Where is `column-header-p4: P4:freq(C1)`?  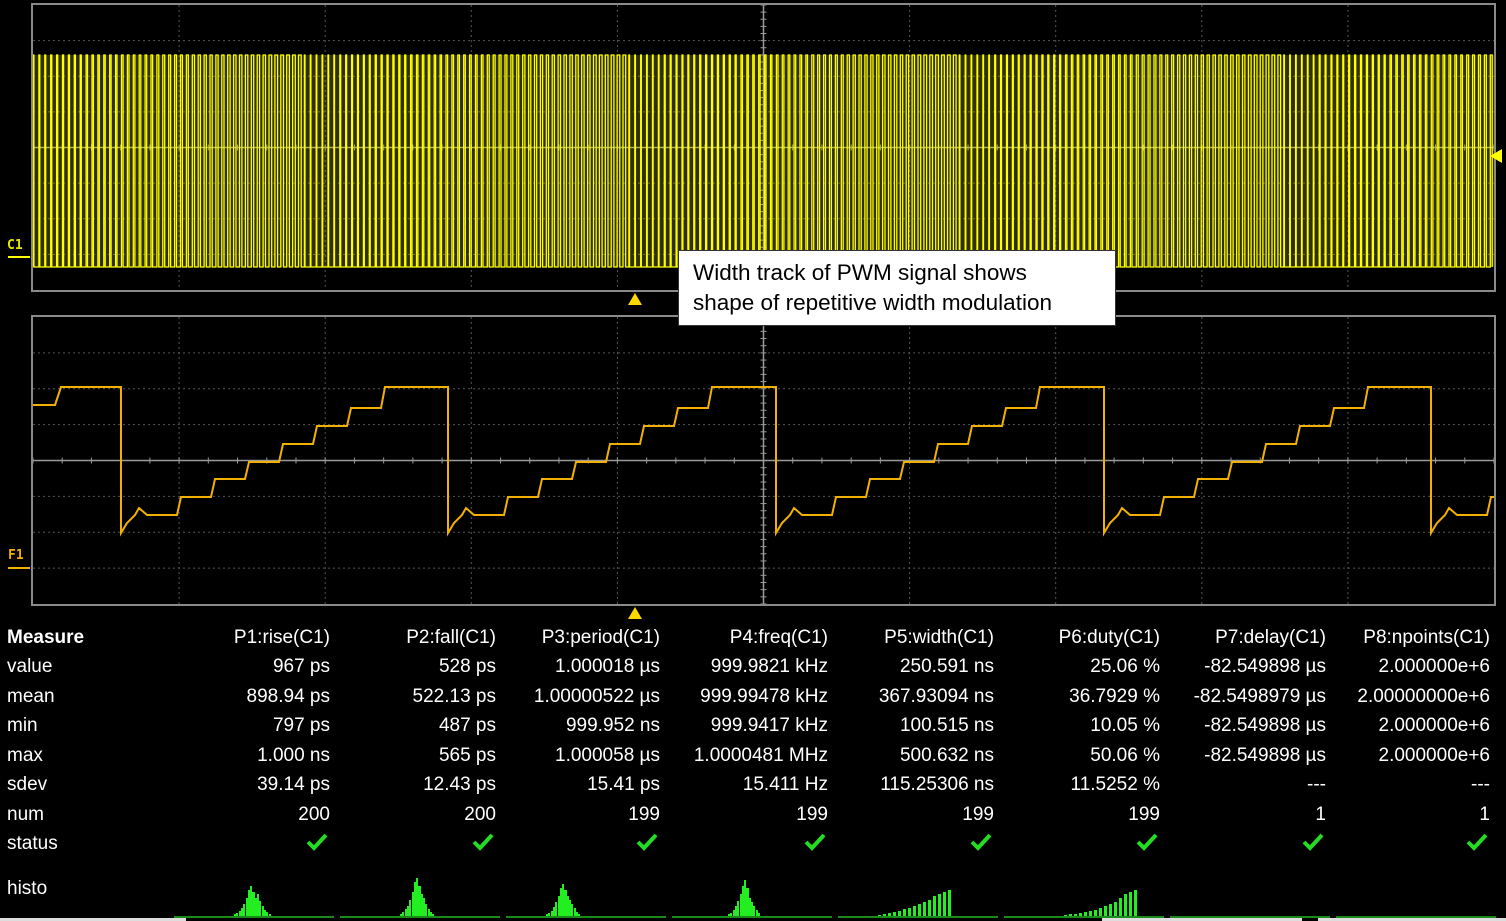
column-header-p4: P4:freq(C1) is located at coordinates (779, 638).